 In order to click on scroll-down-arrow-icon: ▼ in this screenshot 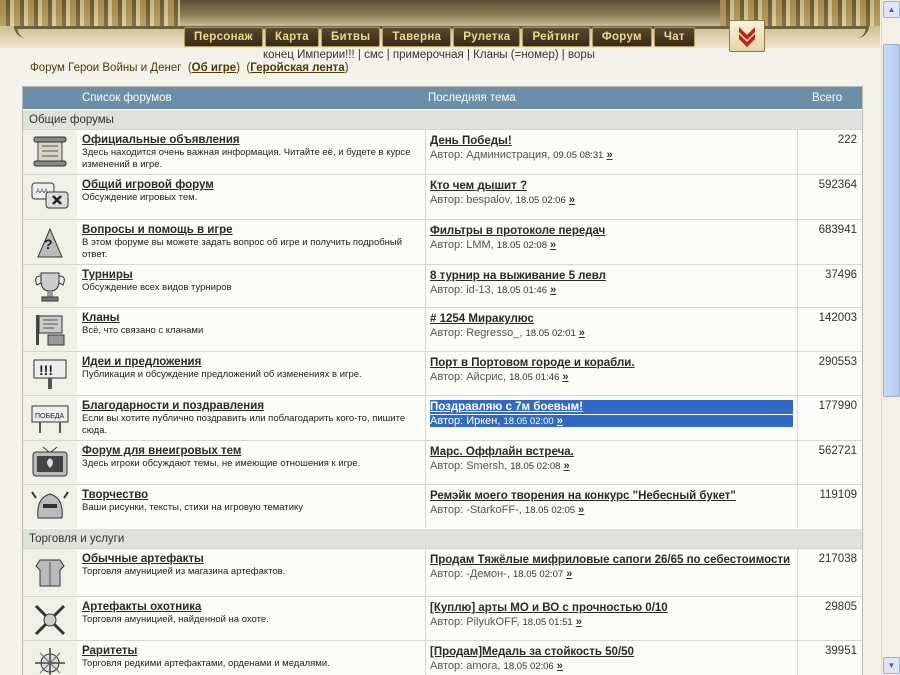, I will do `click(891, 665)`.